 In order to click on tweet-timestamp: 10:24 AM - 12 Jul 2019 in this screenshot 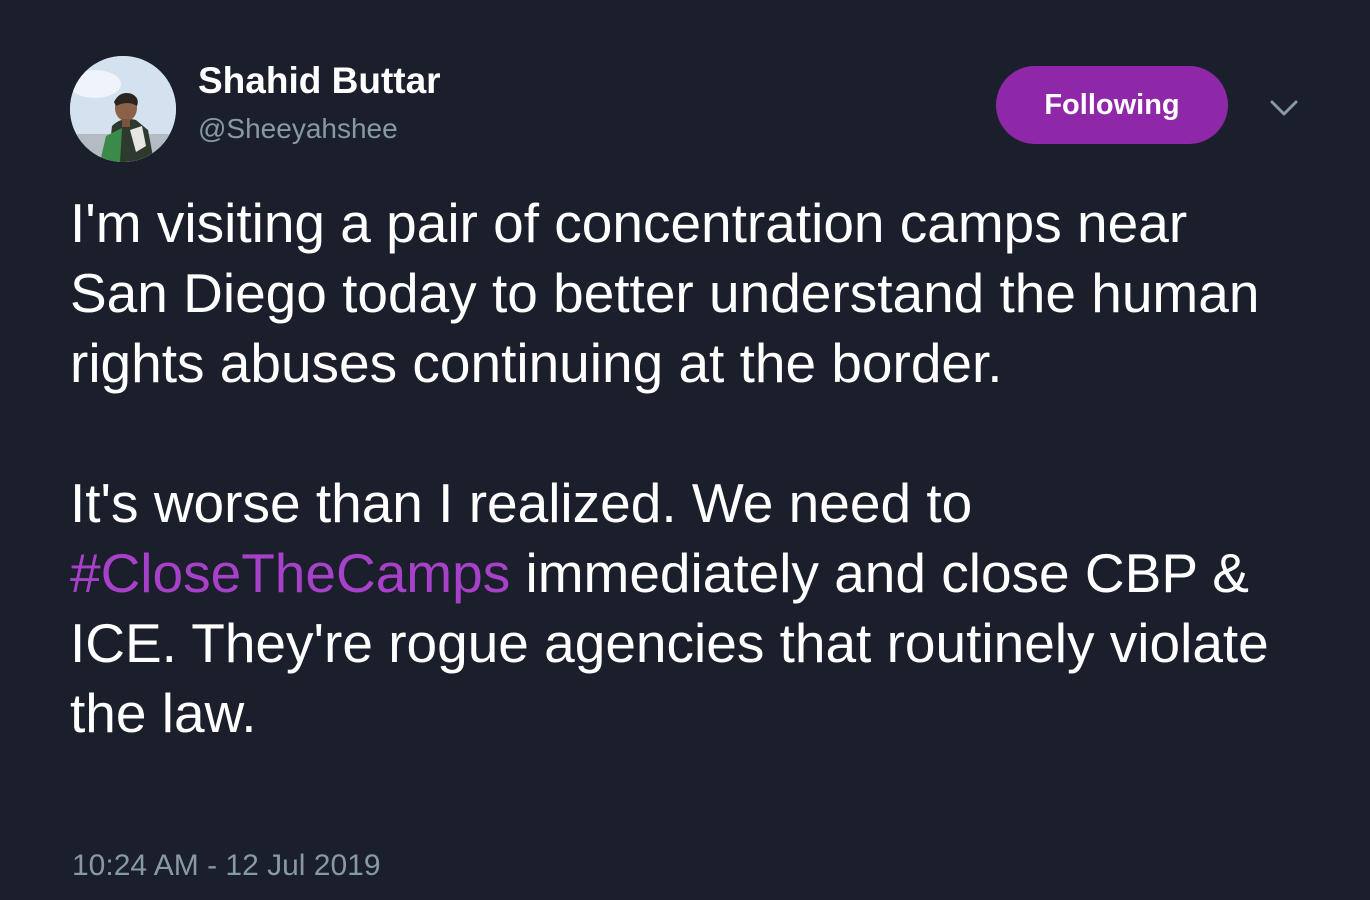, I will do `click(226, 866)`.